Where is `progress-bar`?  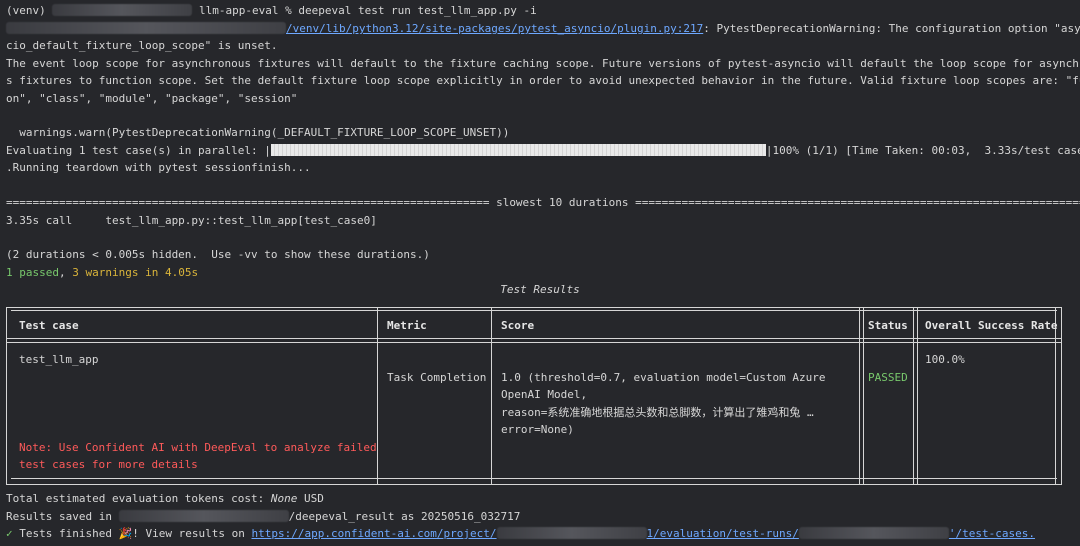
progress-bar is located at coordinates (518, 150).